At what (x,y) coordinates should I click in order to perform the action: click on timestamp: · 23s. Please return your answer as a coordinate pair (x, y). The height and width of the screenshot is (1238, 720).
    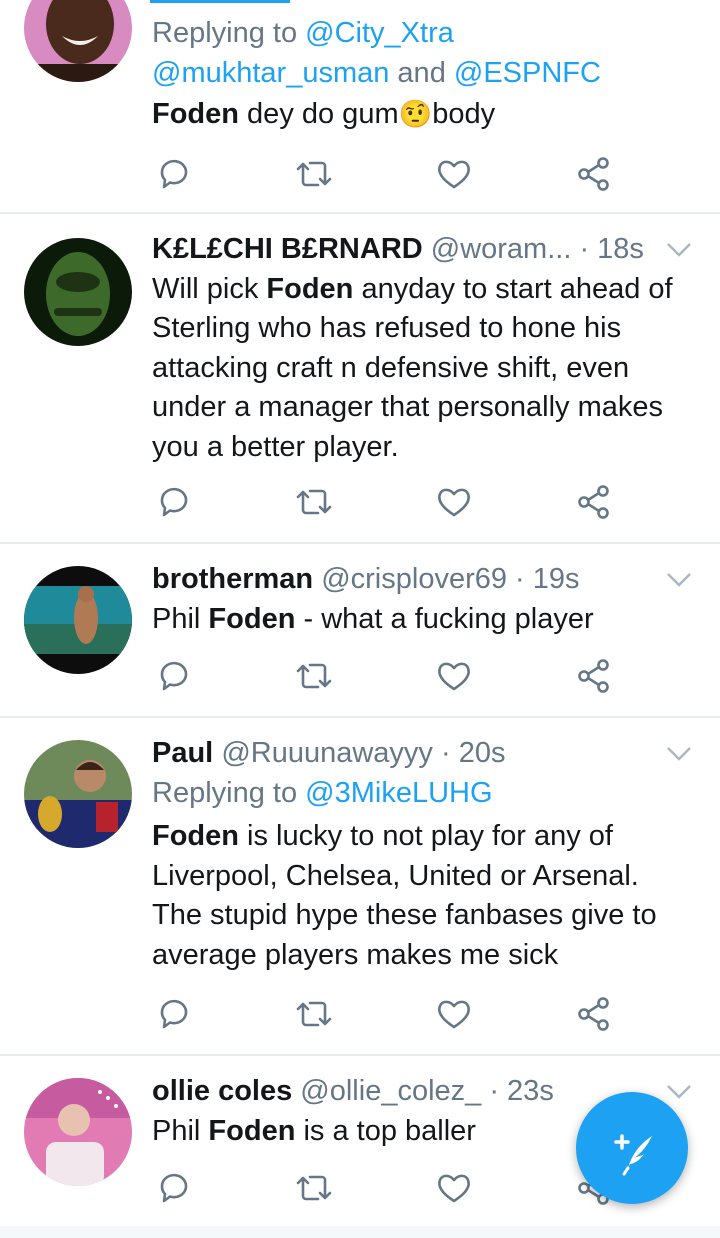
    Looking at the image, I should click on (521, 1091).